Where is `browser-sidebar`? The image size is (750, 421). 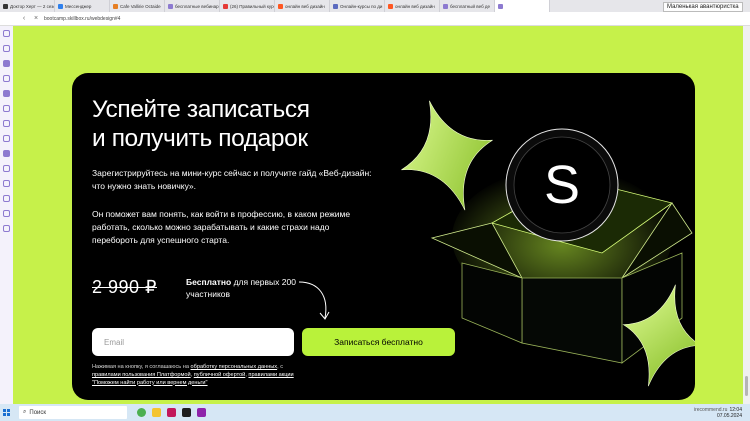 browser-sidebar is located at coordinates (6, 215).